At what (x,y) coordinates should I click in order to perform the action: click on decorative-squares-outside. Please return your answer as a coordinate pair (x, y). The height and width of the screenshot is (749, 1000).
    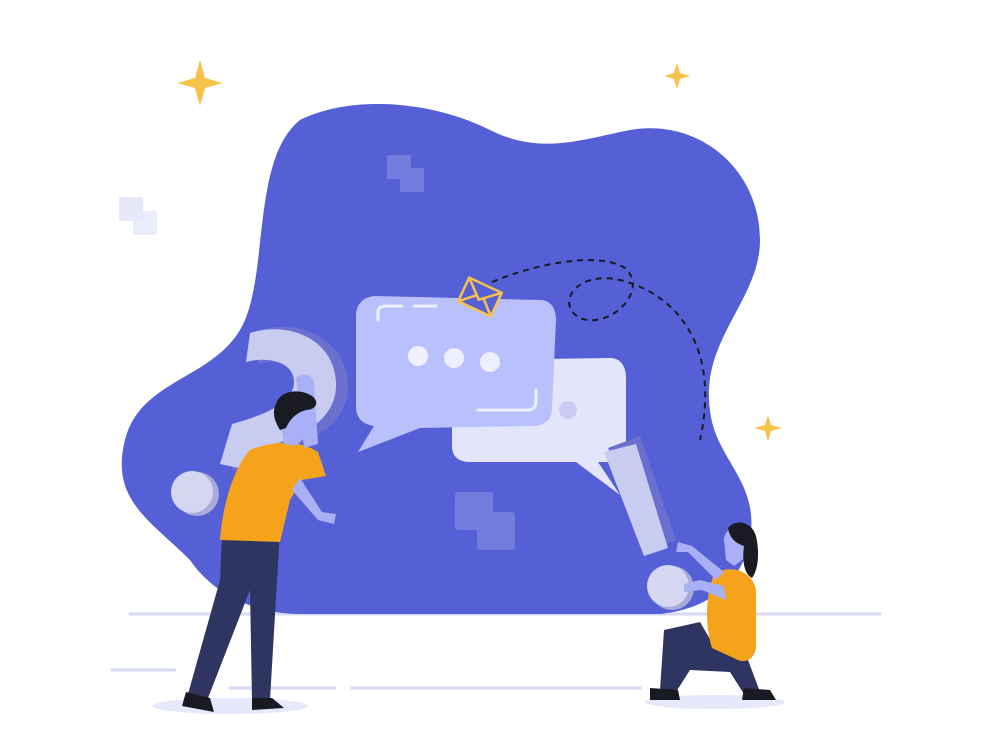
    Looking at the image, I should click on (138, 216).